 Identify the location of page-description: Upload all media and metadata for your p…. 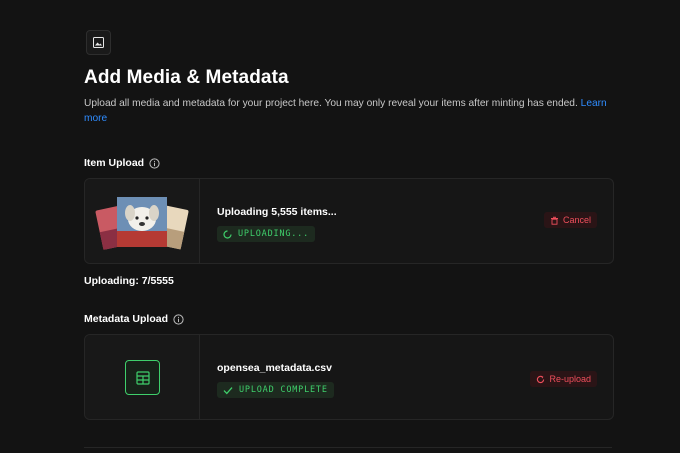
(349, 111).